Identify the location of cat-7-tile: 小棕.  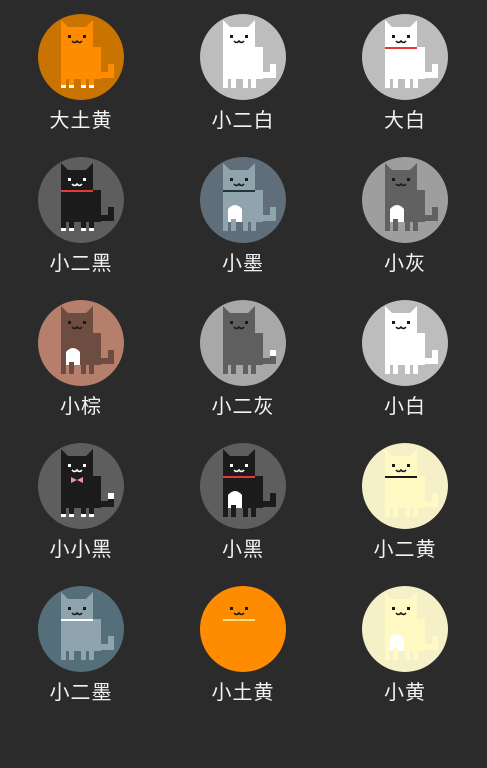
(81, 357).